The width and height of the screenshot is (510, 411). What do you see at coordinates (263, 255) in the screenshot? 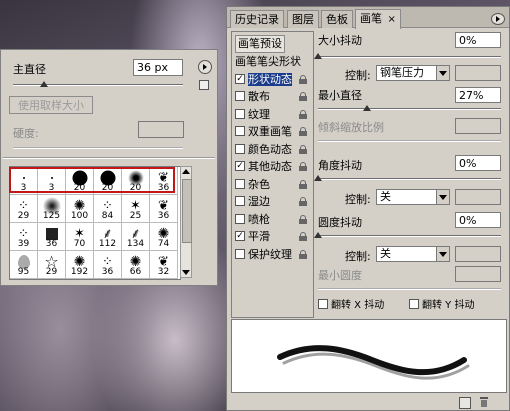
I see `brush-option-12: 保护纹理` at bounding box center [263, 255].